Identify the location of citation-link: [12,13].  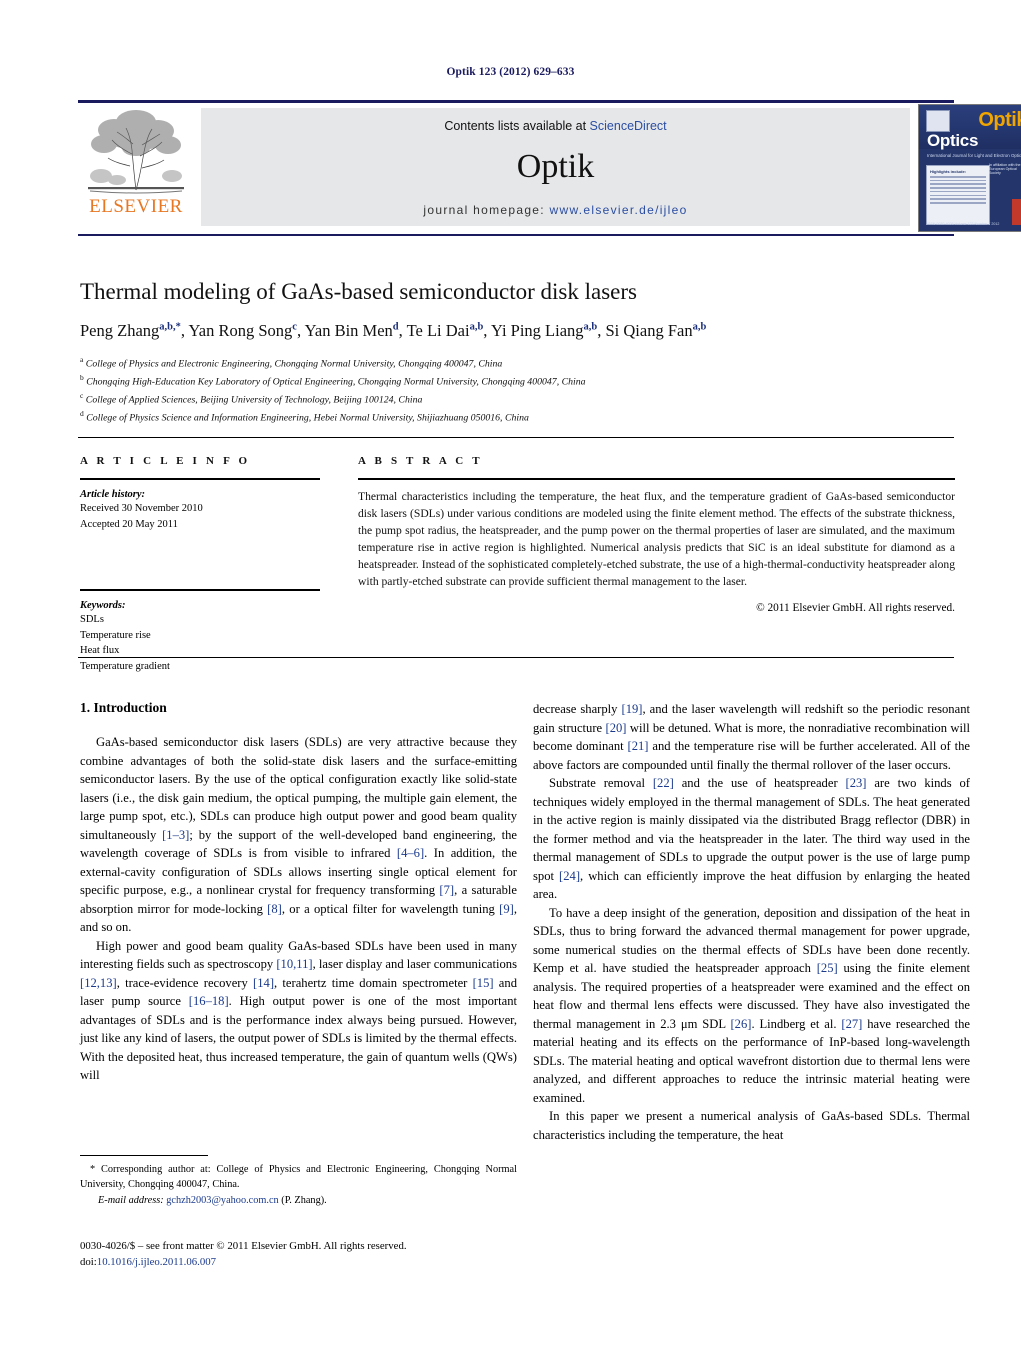
(98, 983).